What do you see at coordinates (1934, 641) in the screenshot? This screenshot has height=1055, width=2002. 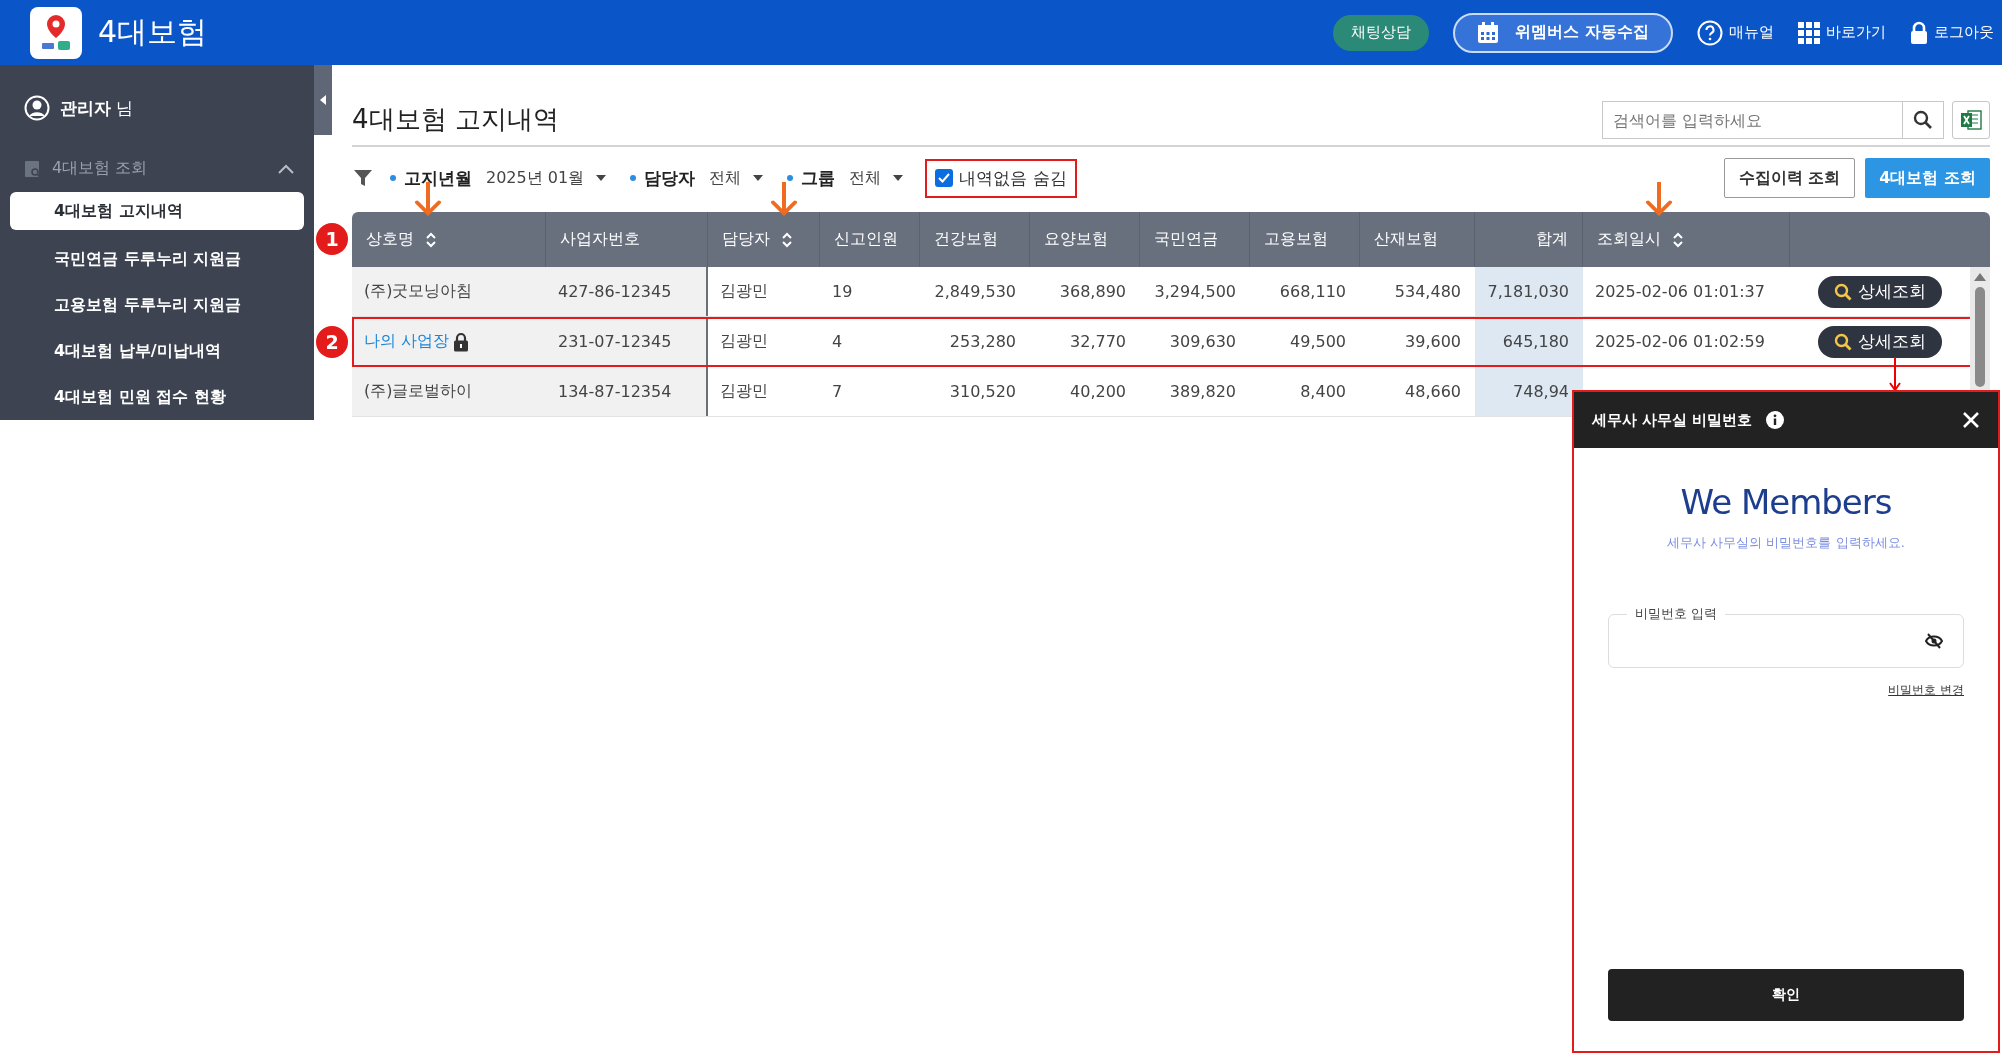 I see `eye-off-icon` at bounding box center [1934, 641].